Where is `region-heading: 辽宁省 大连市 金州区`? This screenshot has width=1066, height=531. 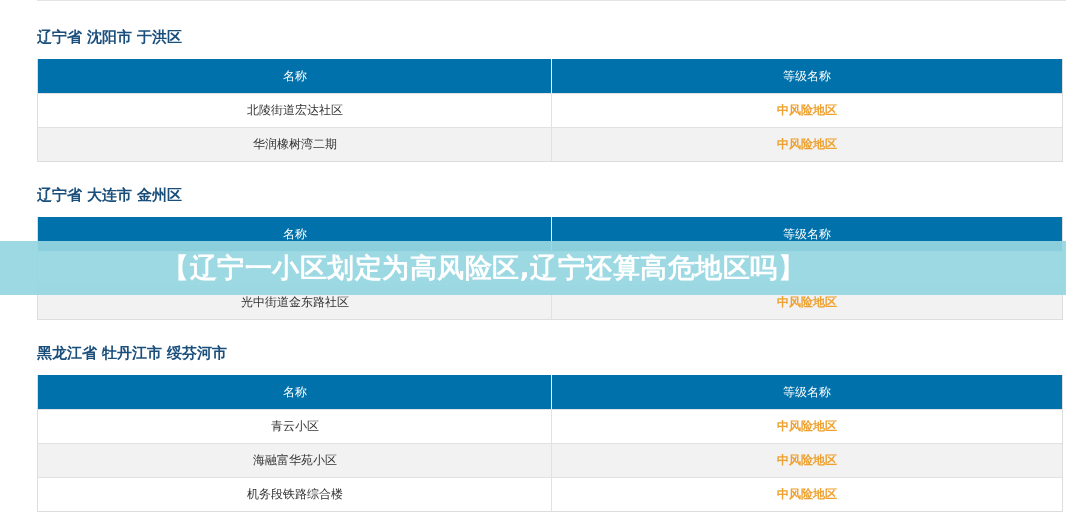
region-heading: 辽宁省 大连市 金州区 is located at coordinates (110, 195).